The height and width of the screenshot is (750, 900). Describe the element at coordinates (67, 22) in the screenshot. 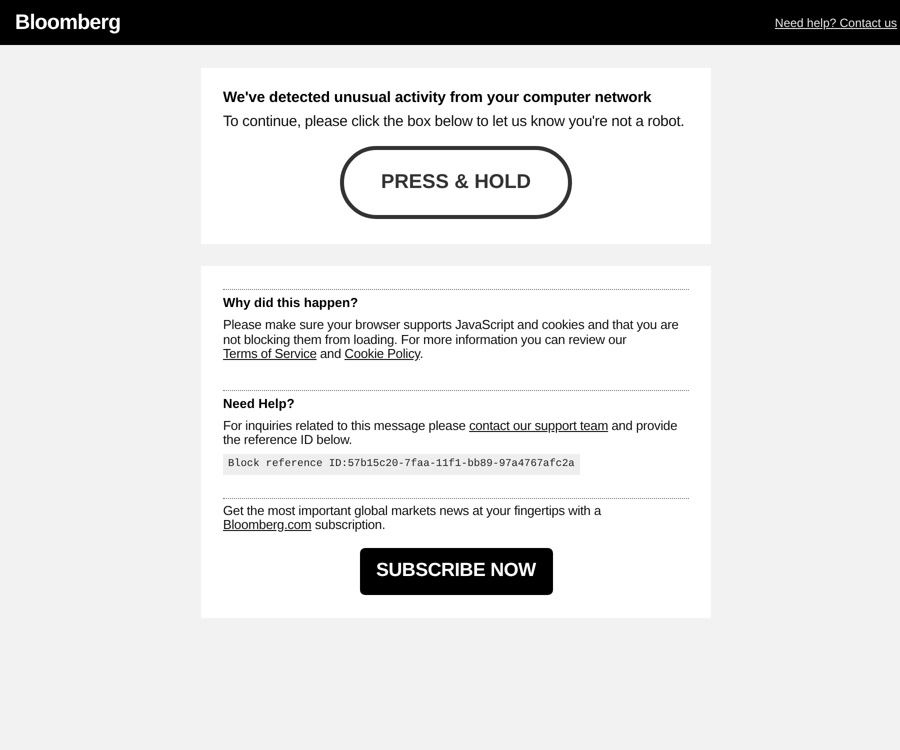

I see `logo-text: Bloomberg` at that location.